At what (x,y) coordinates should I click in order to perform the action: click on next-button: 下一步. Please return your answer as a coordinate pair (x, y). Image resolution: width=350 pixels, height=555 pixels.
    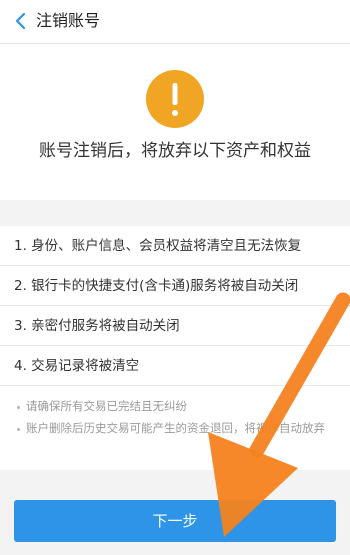
    Looking at the image, I should click on (175, 521).